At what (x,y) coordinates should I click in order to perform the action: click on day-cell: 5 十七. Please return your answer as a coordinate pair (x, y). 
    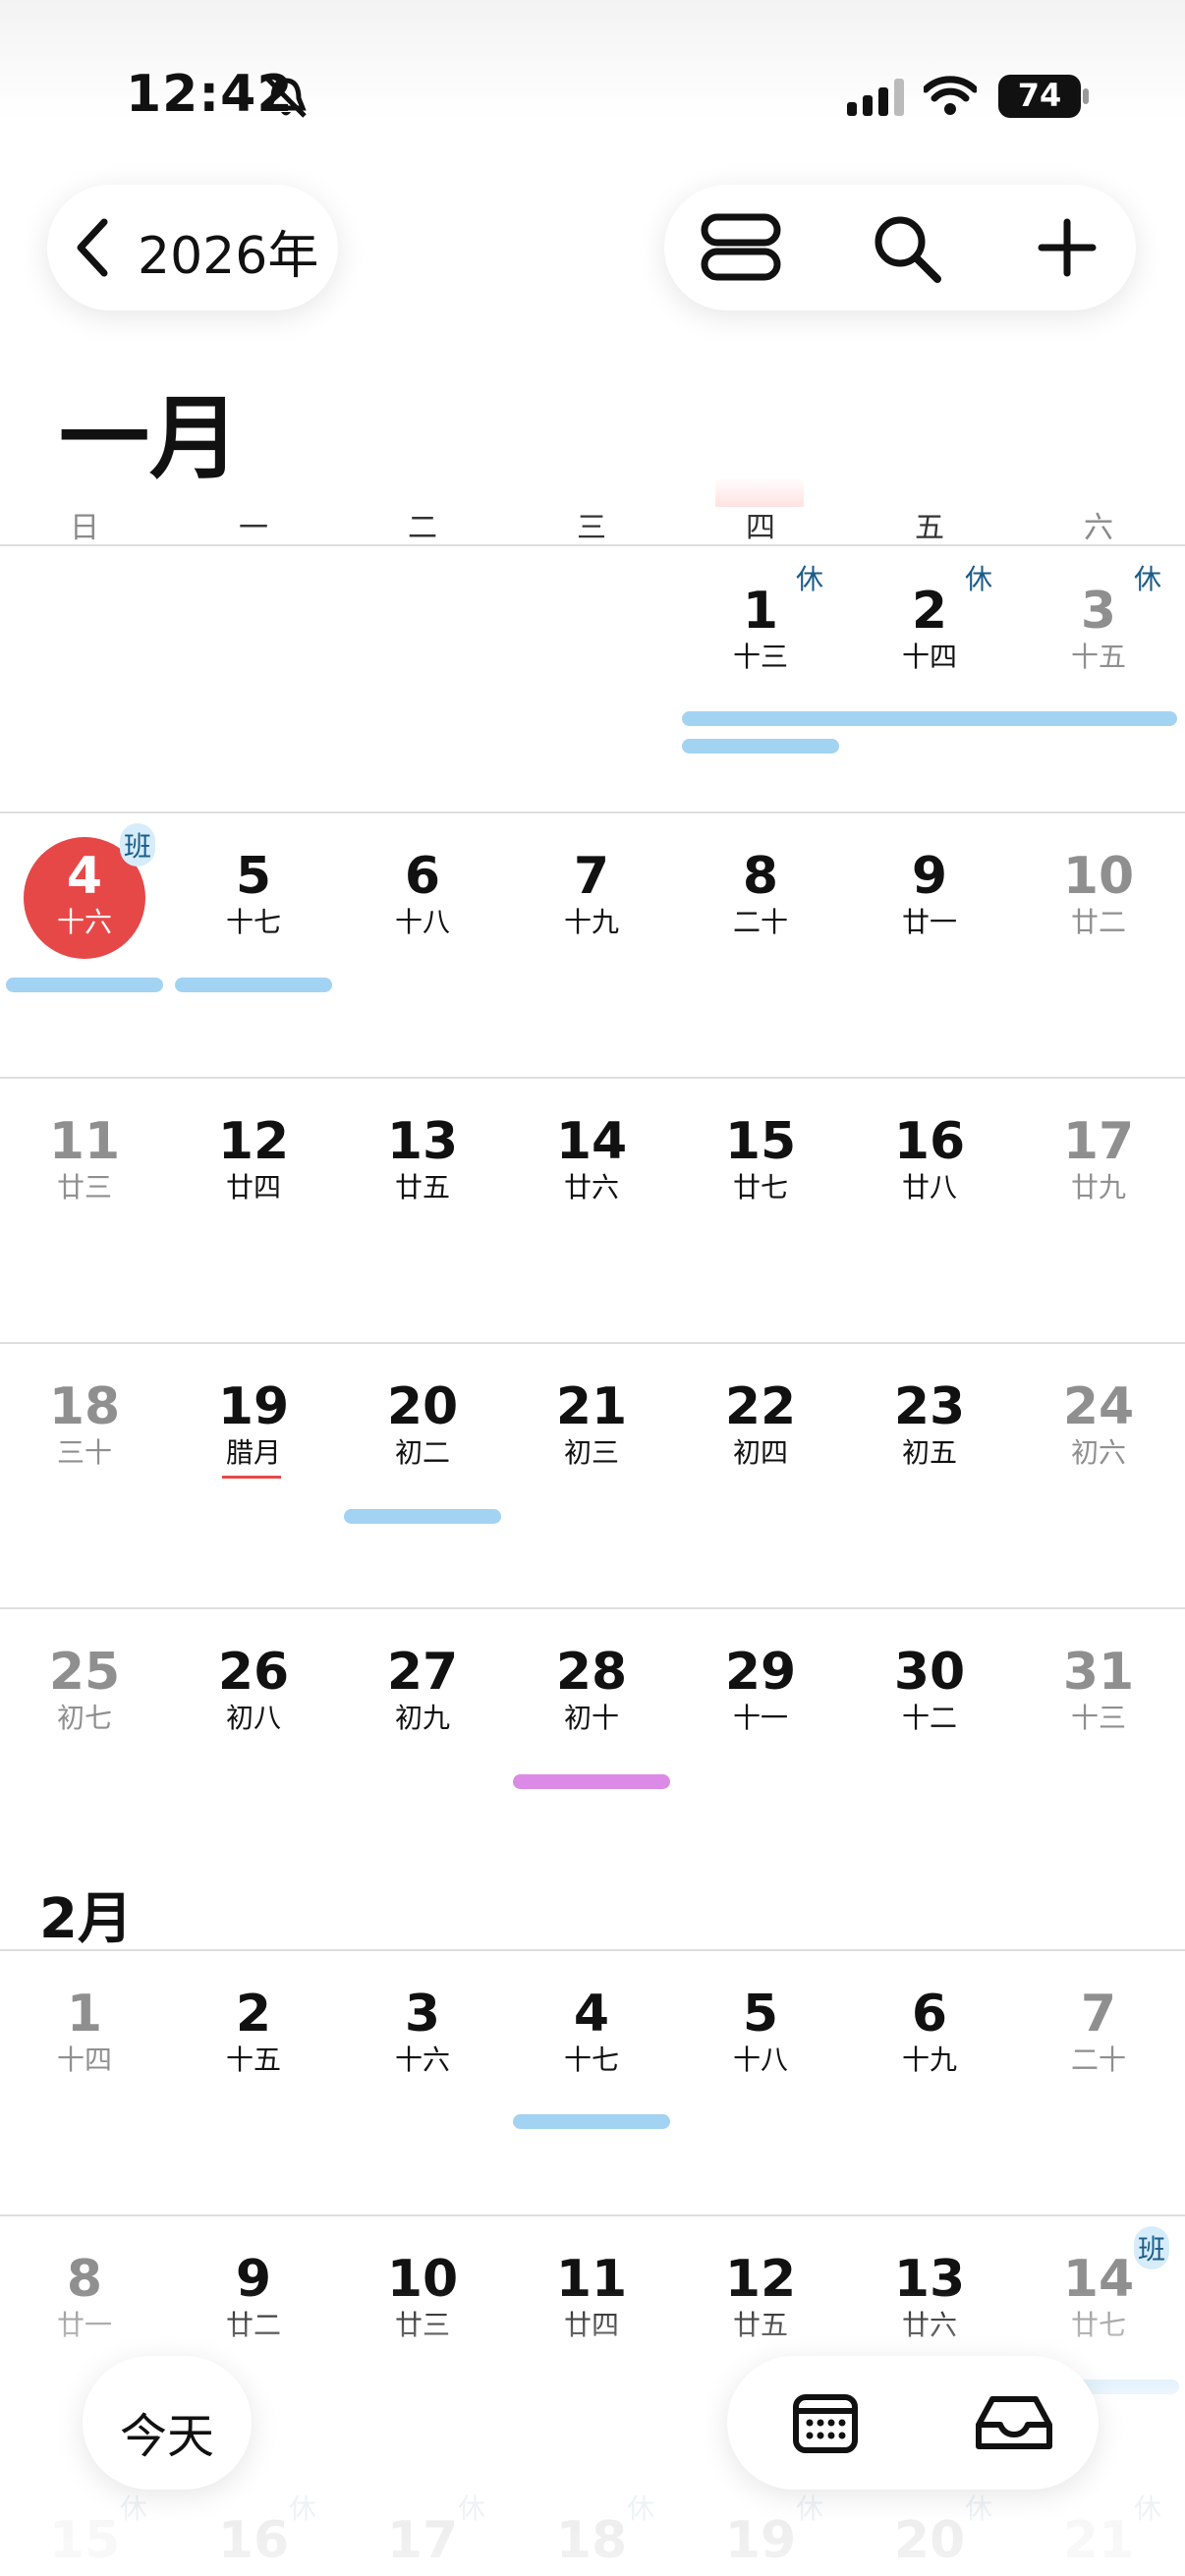
    Looking at the image, I should click on (254, 893).